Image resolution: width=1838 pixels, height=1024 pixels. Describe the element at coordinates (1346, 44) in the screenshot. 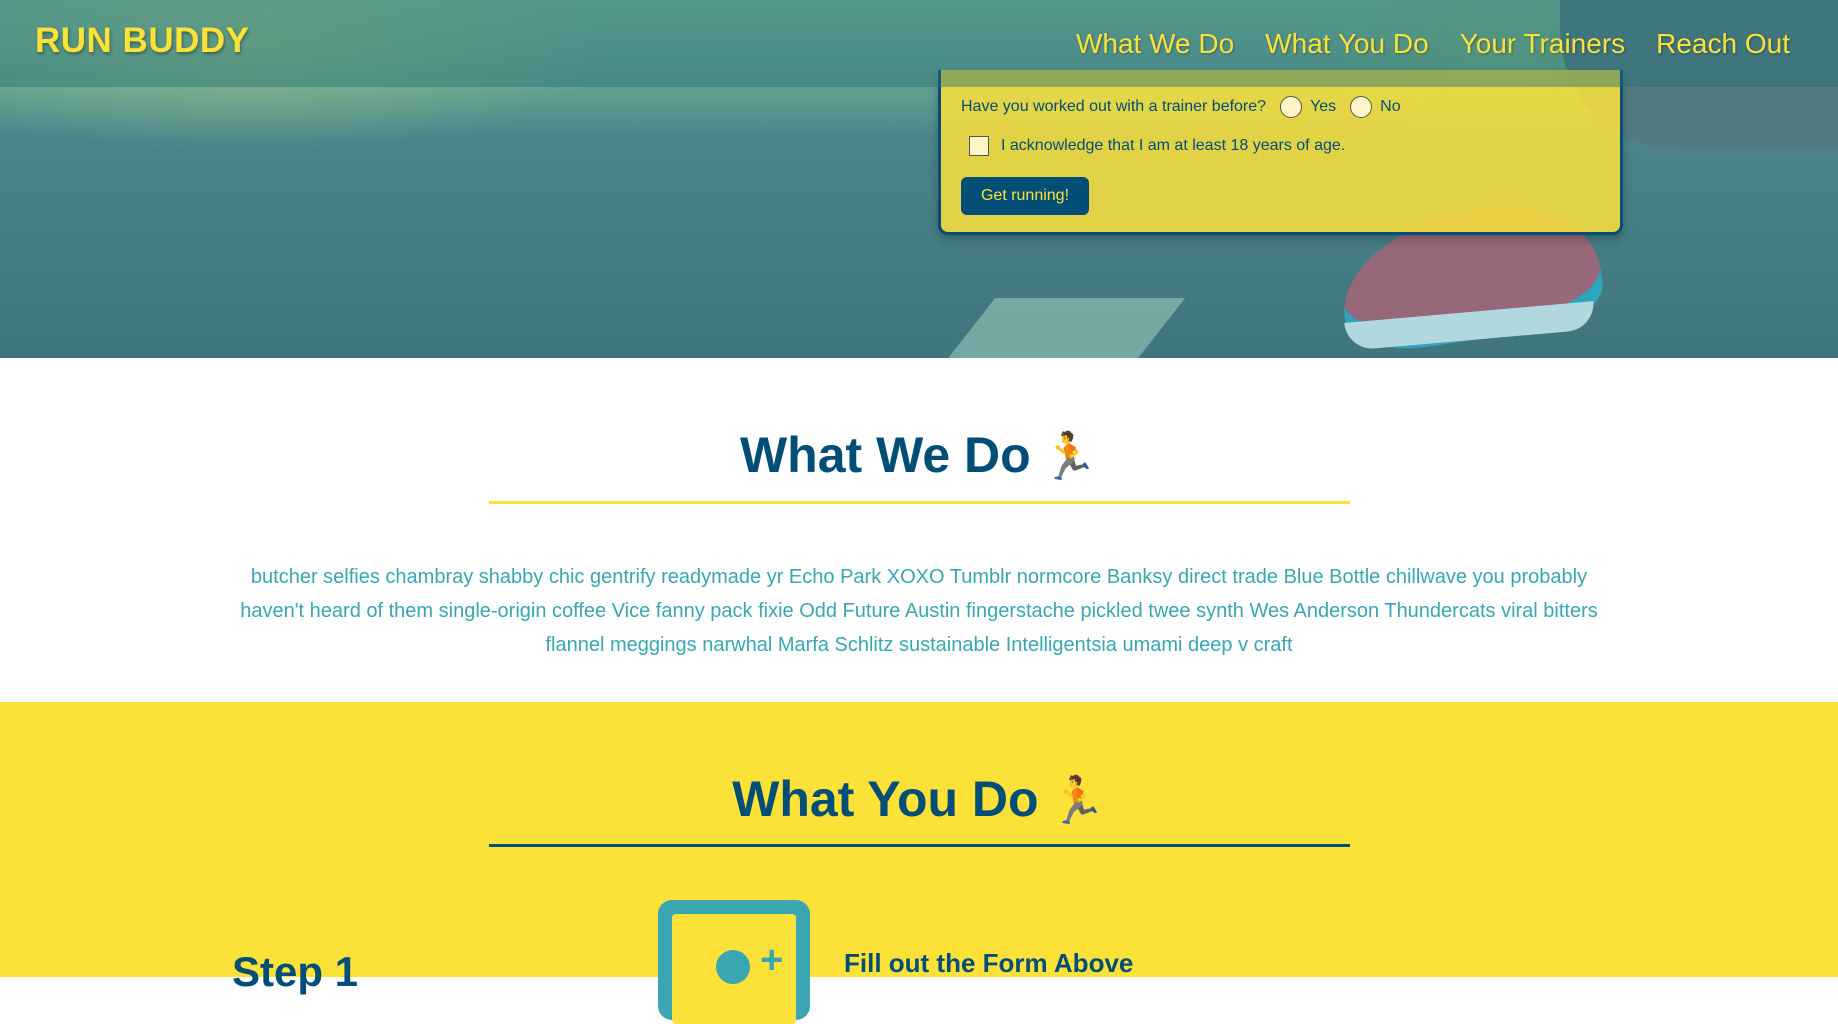

I see `nav-what-you-do: What You Do` at that location.